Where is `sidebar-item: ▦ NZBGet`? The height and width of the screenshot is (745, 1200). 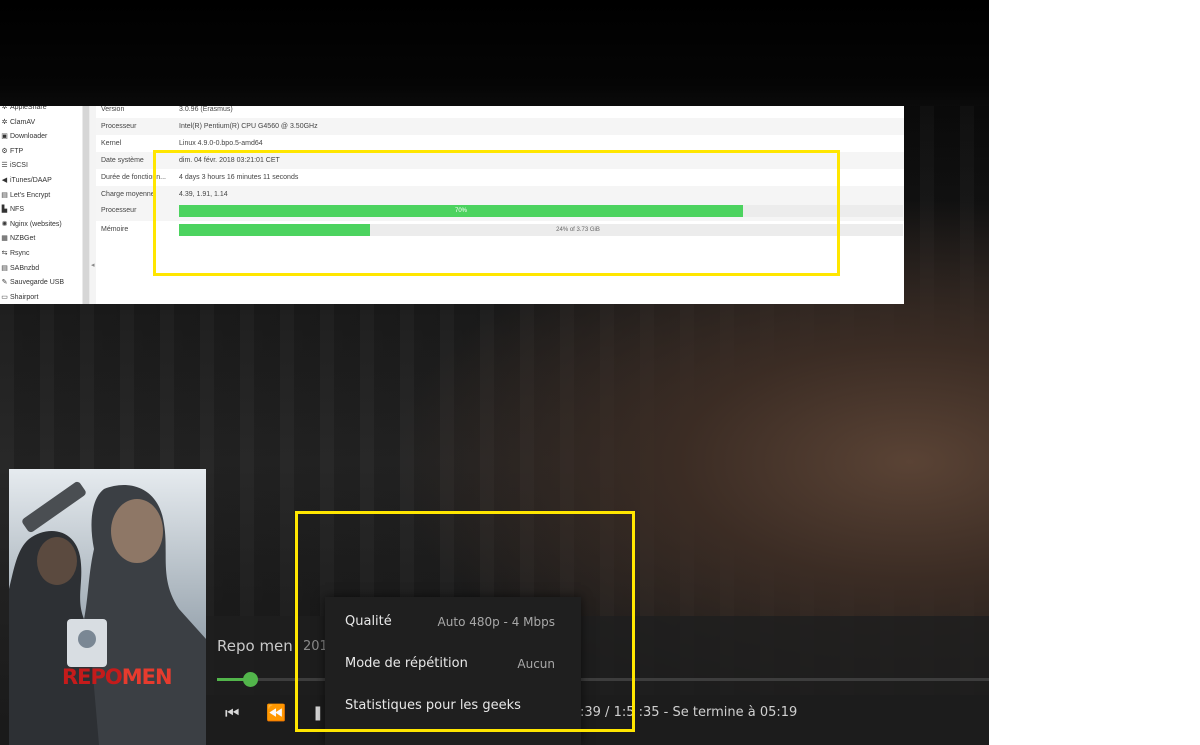 sidebar-item: ▦ NZBGet is located at coordinates (41, 239).